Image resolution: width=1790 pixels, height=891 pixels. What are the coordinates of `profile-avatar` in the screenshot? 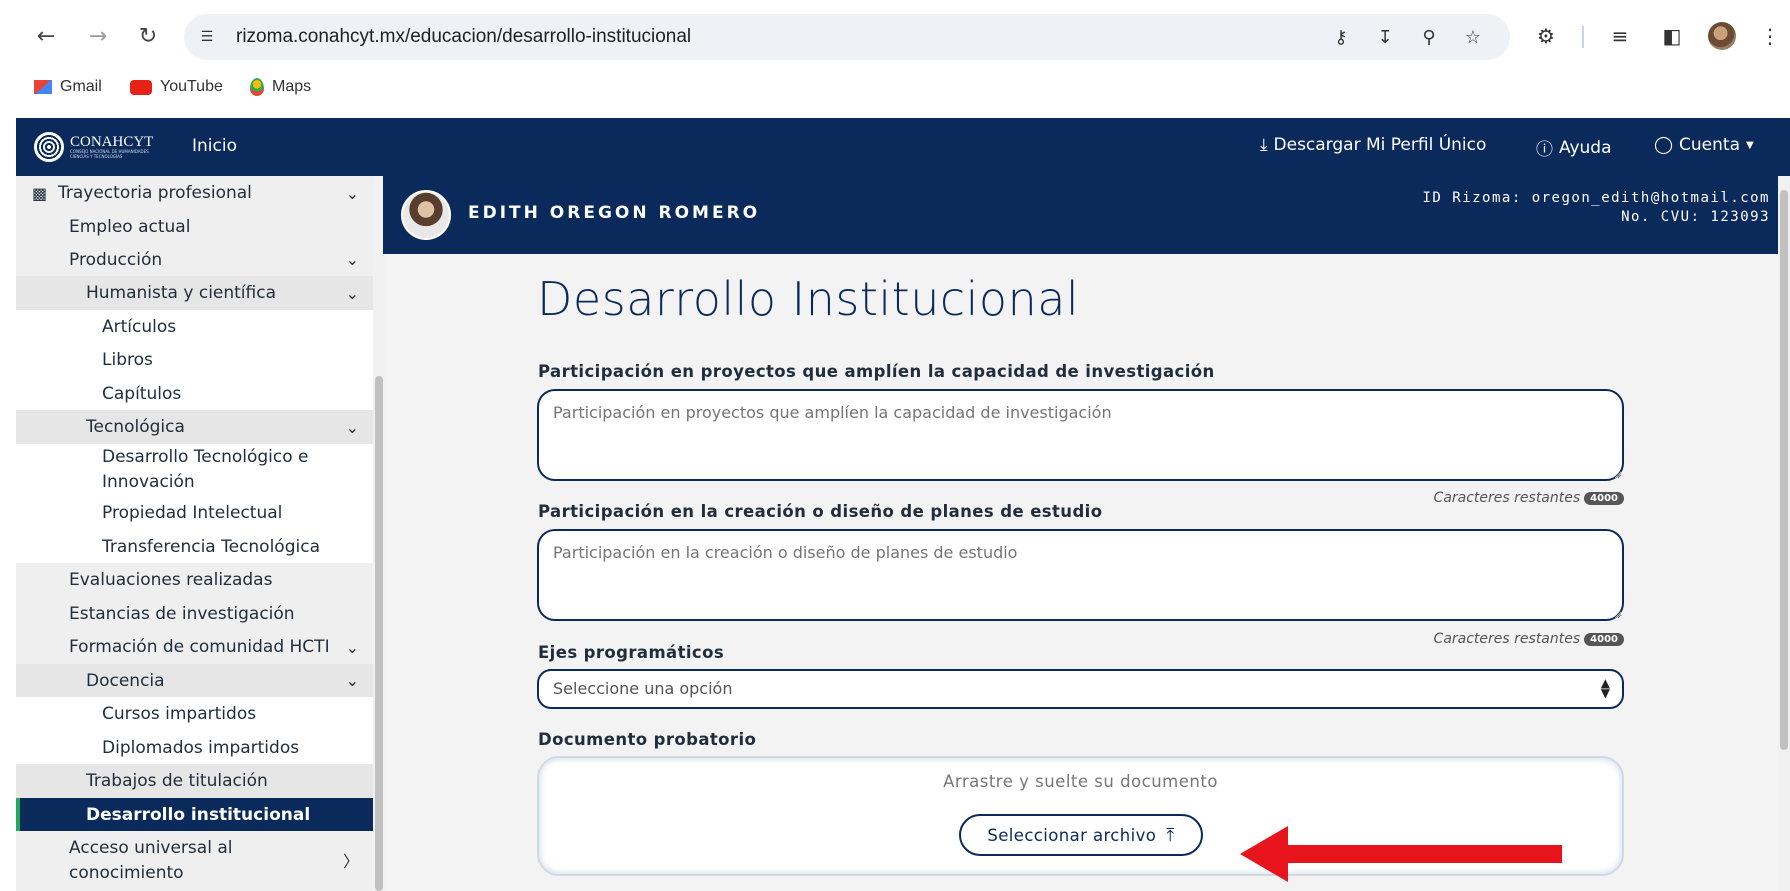 It's located at (1722, 36).